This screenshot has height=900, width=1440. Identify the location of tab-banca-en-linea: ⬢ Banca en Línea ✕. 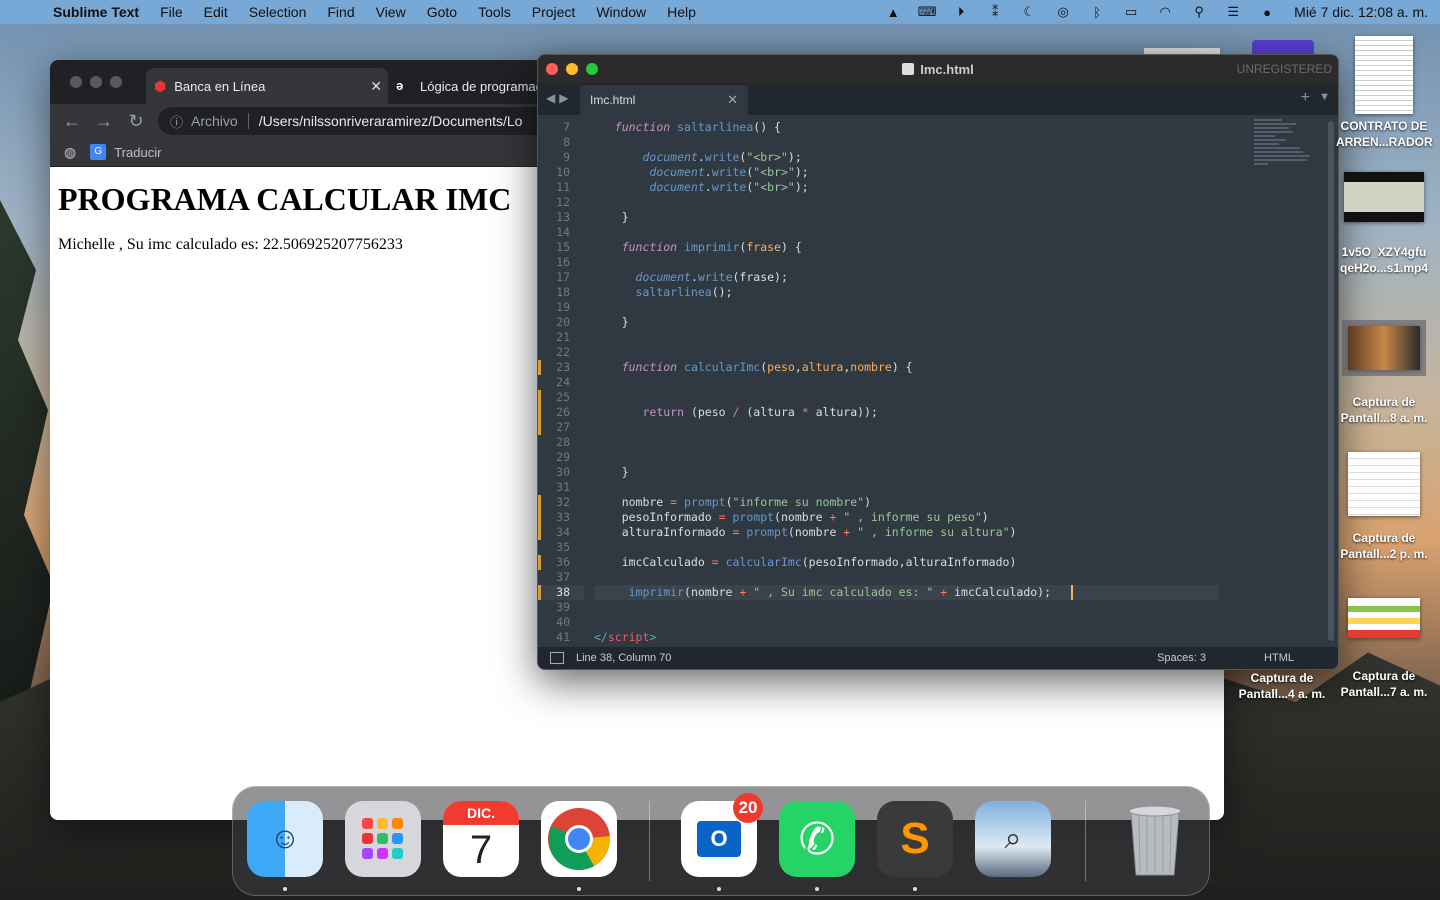
(267, 86).